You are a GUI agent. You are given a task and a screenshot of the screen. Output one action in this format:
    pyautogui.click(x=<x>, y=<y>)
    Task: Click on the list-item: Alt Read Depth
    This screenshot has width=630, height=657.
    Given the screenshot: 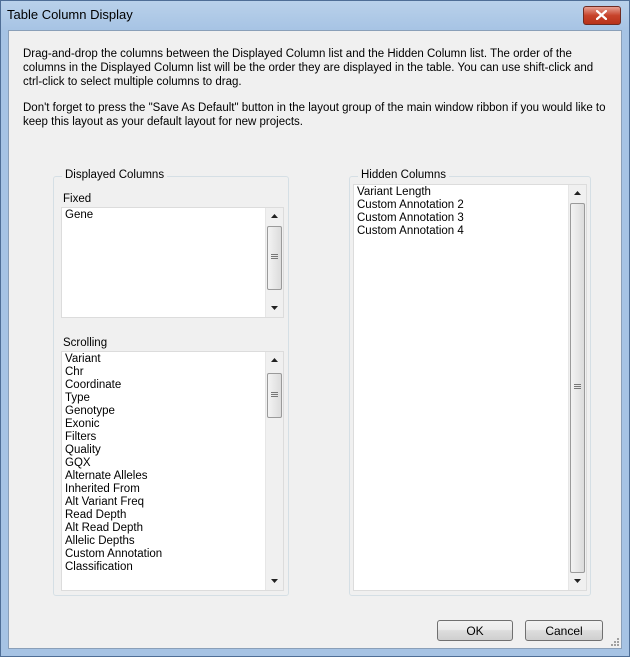 What is the action you would take?
    pyautogui.click(x=173, y=528)
    